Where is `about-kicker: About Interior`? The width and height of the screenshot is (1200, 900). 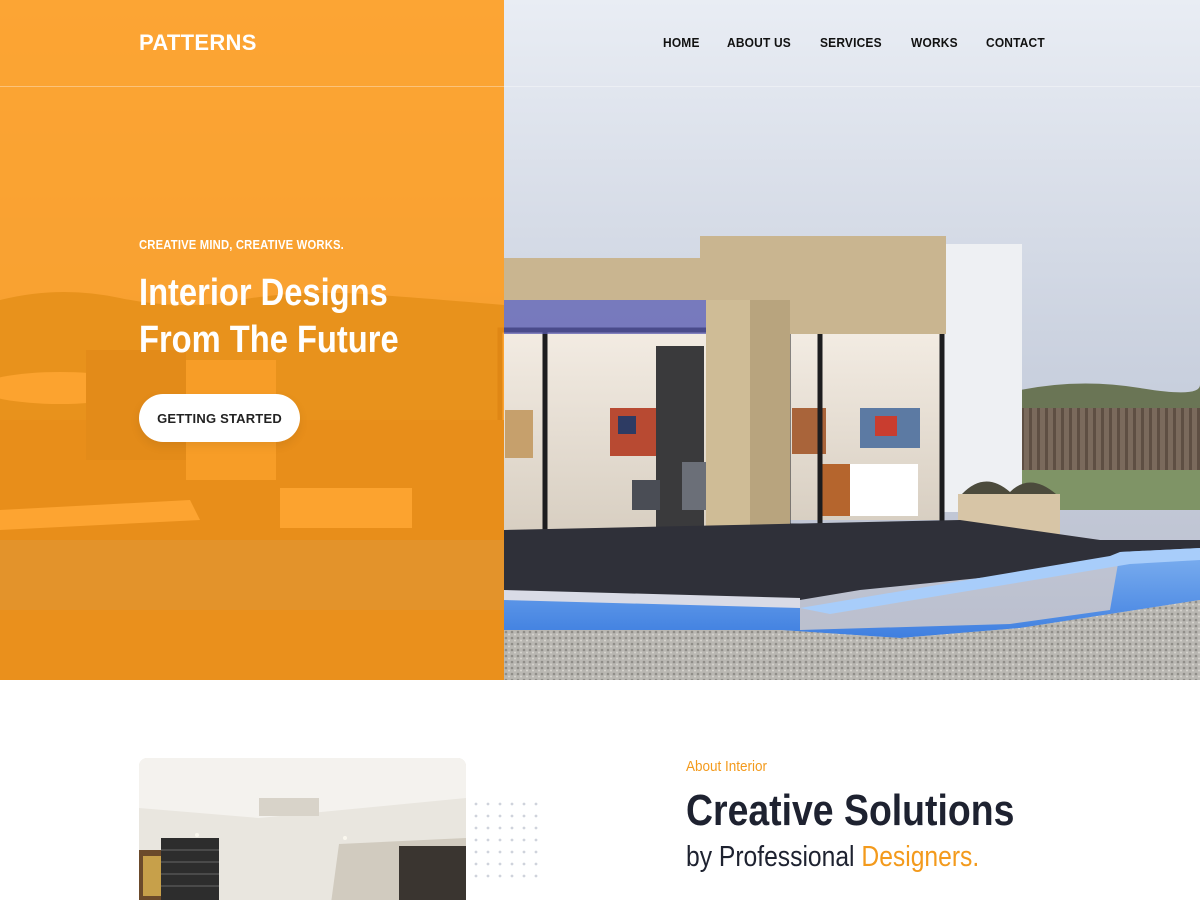 about-kicker: About Interior is located at coordinates (727, 766).